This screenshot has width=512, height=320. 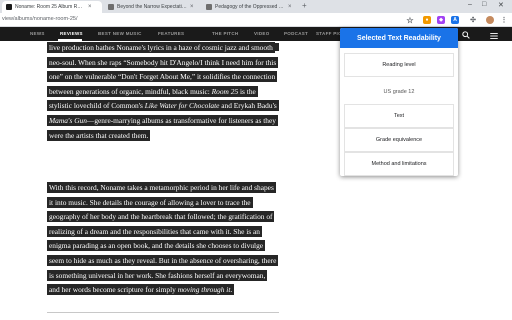 What do you see at coordinates (399, 38) in the screenshot?
I see `popup-title: Selected Text Readability` at bounding box center [399, 38].